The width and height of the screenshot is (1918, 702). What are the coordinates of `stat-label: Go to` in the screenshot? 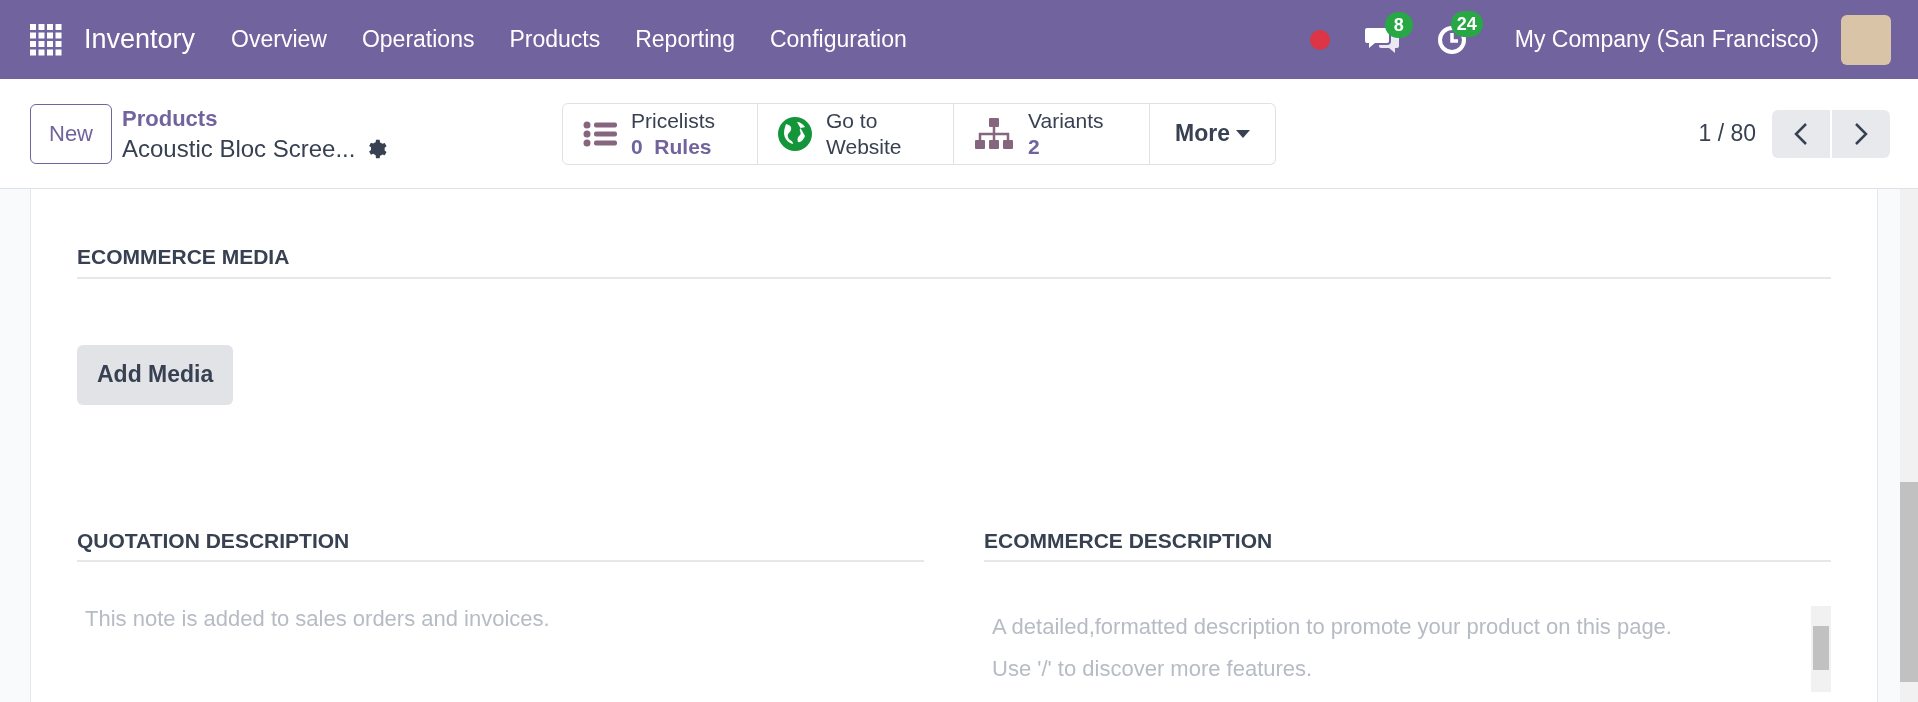 It's located at (852, 120).